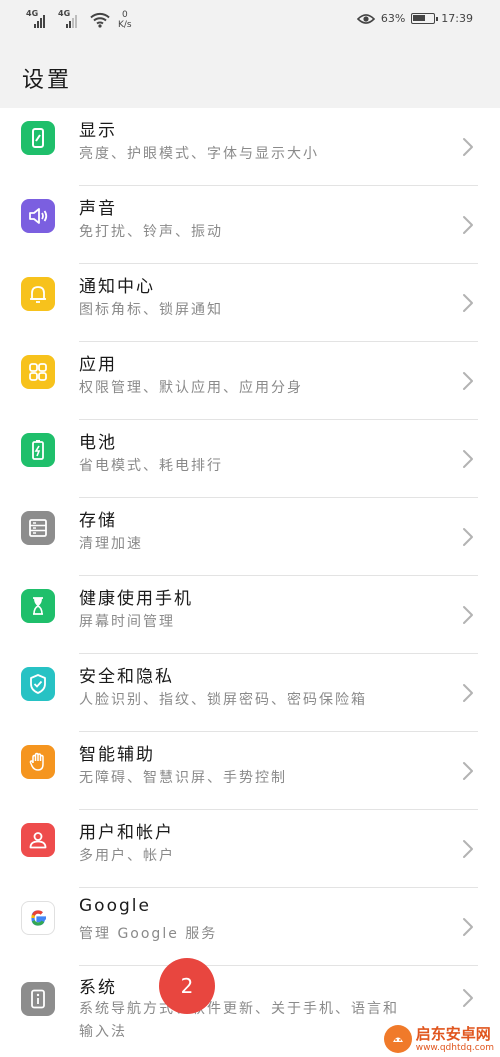  I want to click on settings-item-3: 通知中心图标角标、锁屏通知, so click(250, 303).